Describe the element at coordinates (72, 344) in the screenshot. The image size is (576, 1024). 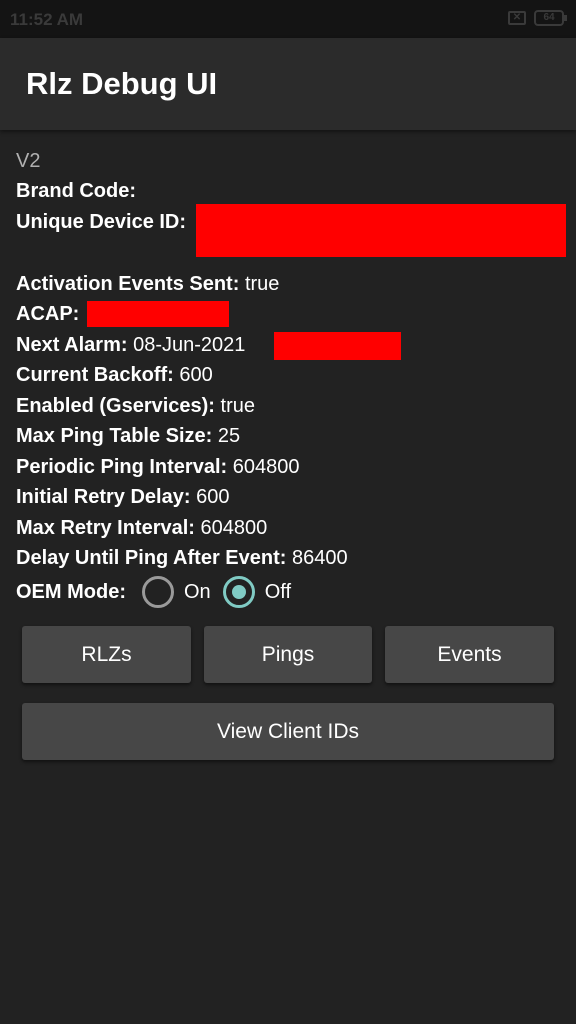
I see `next-alarm-label: Next Alarm:` at that location.